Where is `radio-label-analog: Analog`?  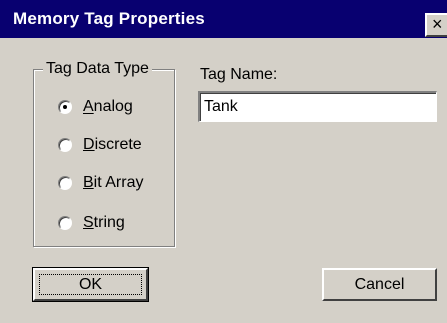 radio-label-analog: Analog is located at coordinates (108, 106).